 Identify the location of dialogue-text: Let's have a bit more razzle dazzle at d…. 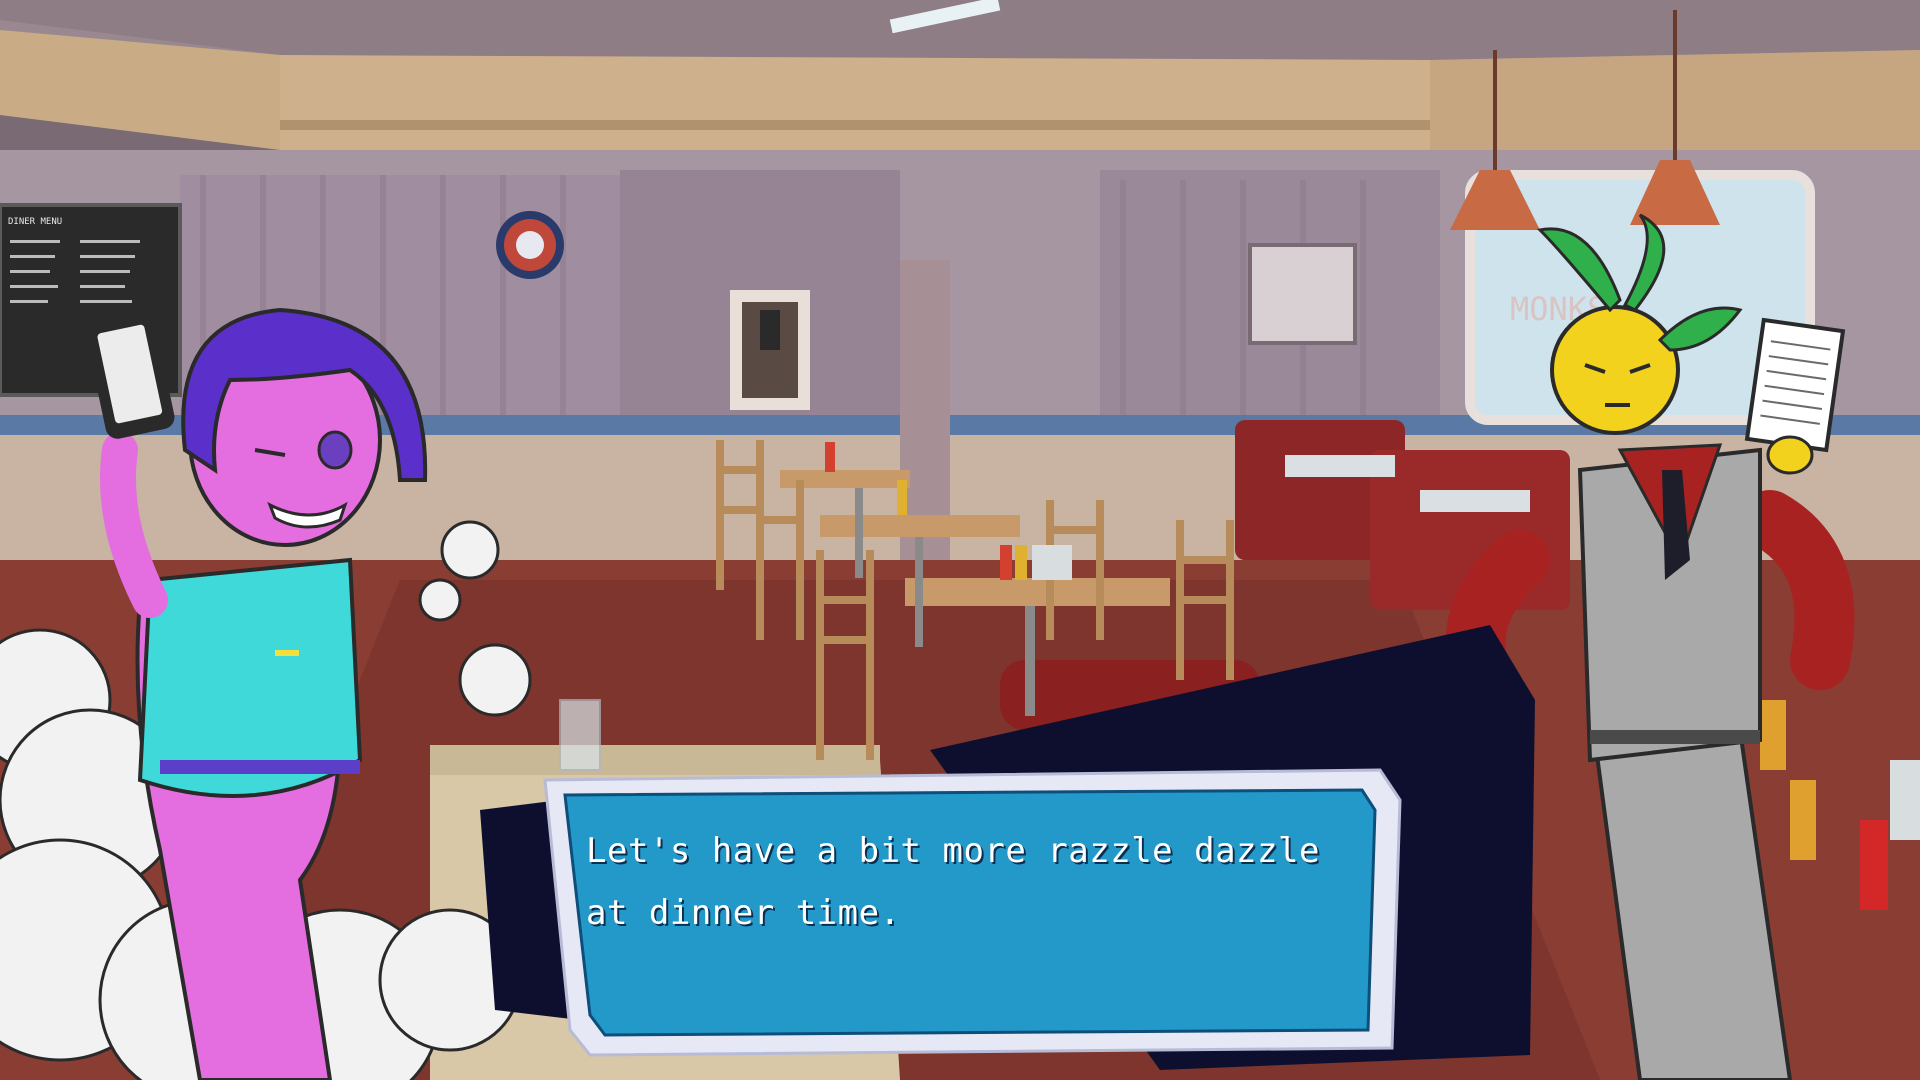
(953, 882).